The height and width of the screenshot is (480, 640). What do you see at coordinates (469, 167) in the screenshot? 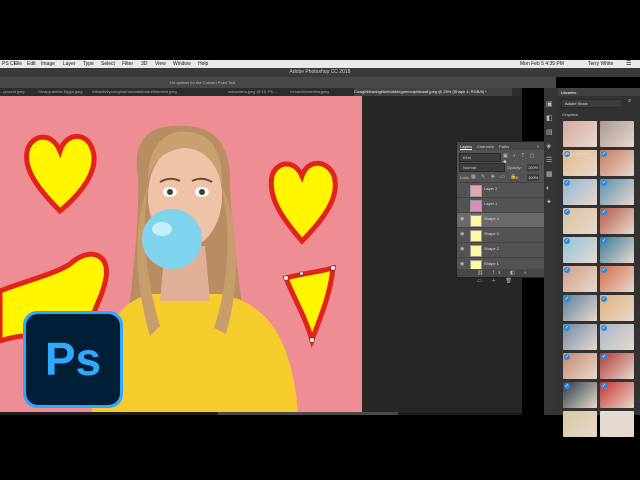
I see `blend-mode-value: Normal` at bounding box center [469, 167].